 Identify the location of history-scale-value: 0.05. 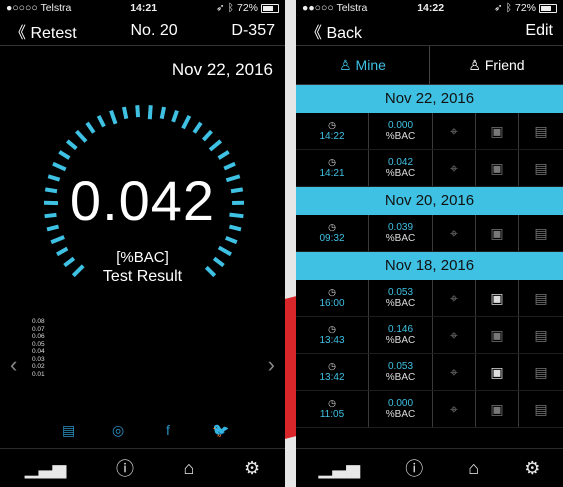
(38, 344).